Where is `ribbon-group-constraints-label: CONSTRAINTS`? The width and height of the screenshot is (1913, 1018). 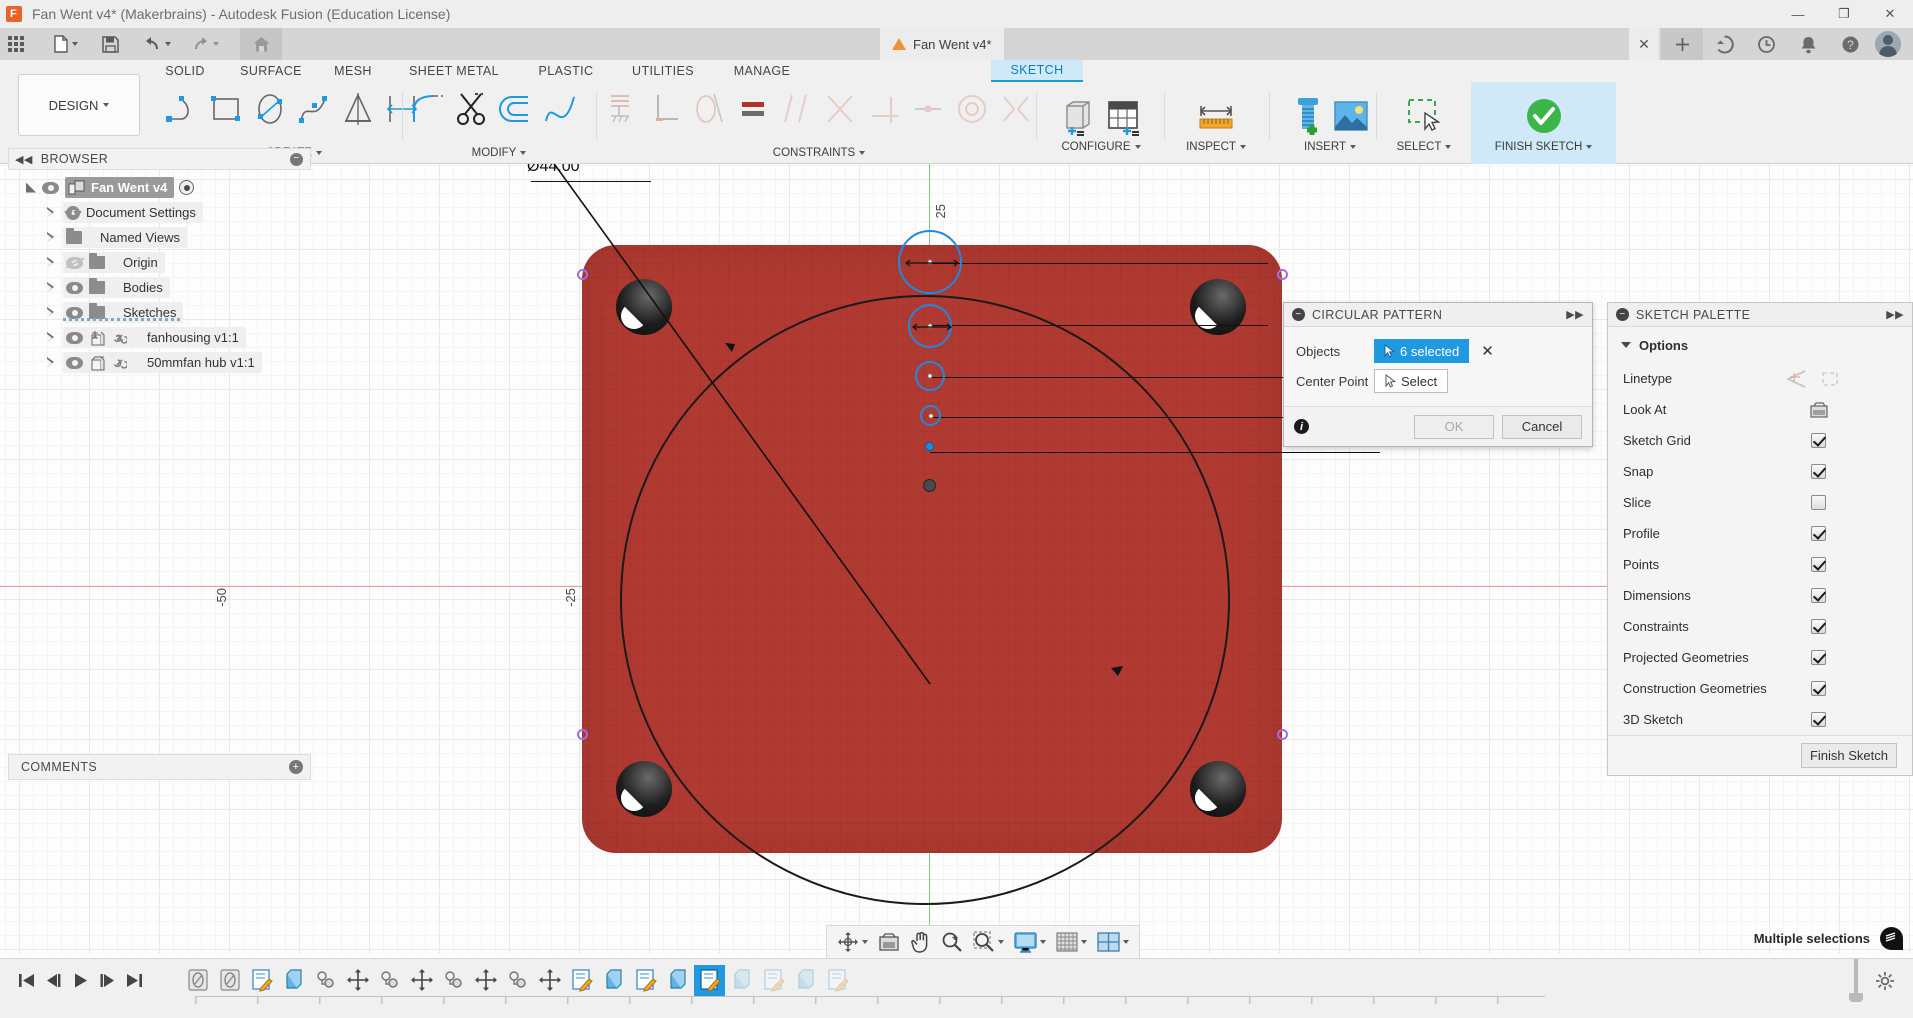 ribbon-group-constraints-label: CONSTRAINTS is located at coordinates (819, 153).